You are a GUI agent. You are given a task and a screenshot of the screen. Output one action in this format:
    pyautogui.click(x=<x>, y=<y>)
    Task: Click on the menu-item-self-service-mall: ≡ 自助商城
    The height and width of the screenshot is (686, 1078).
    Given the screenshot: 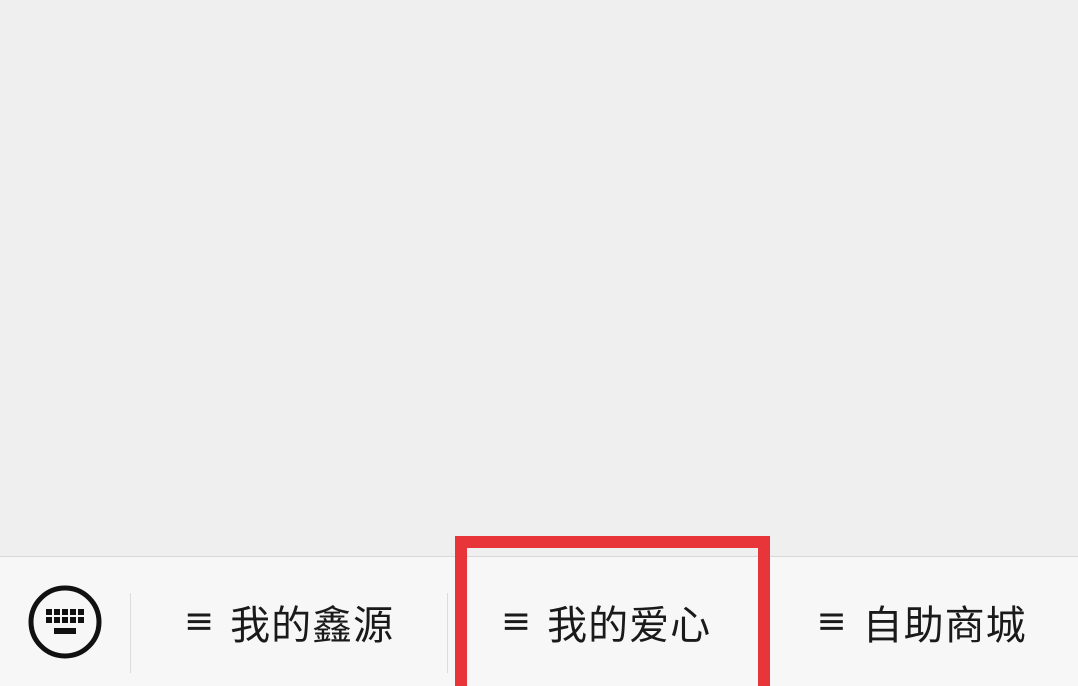 What is the action you would take?
    pyautogui.click(x=921, y=621)
    